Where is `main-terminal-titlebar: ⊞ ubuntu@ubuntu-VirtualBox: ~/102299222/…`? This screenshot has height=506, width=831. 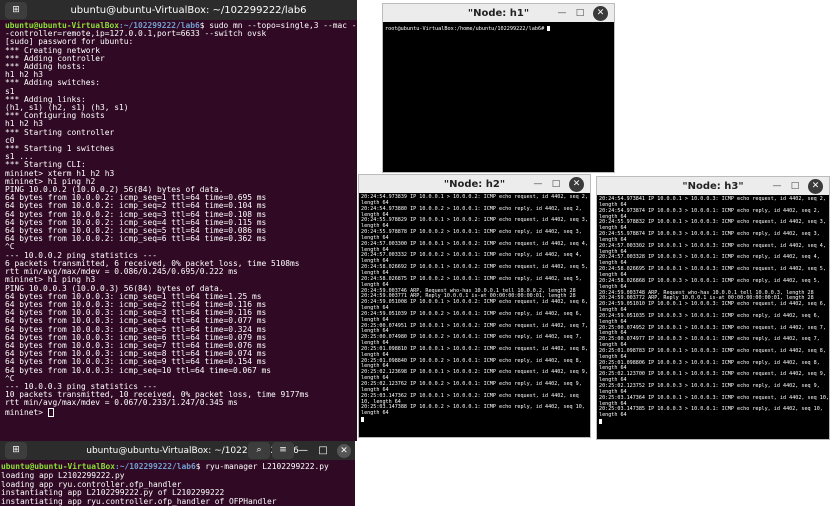 main-terminal-titlebar: ⊞ ubuntu@ubuntu-VirtualBox: ~/102299222/… is located at coordinates (178, 10).